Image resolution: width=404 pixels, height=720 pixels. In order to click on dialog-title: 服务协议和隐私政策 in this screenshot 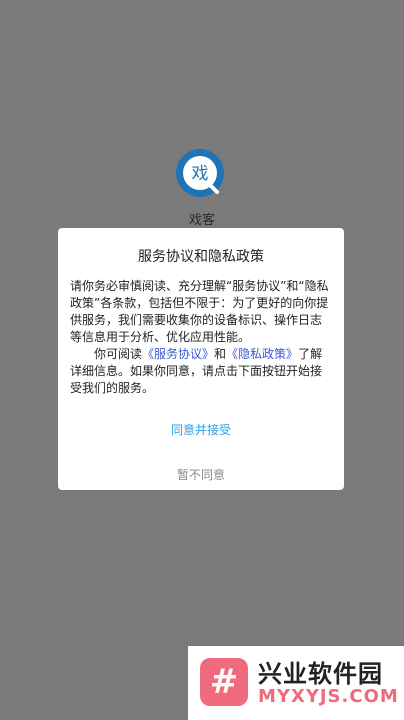, I will do `click(201, 257)`.